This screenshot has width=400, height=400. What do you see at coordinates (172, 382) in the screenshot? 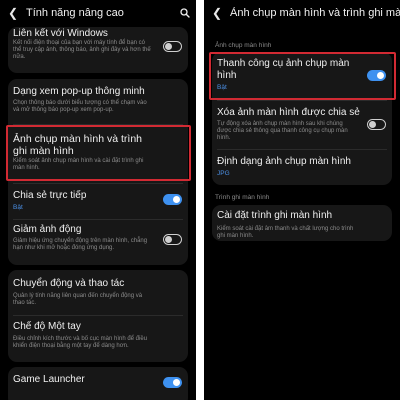
I see `game-launcher-toggle` at bounding box center [172, 382].